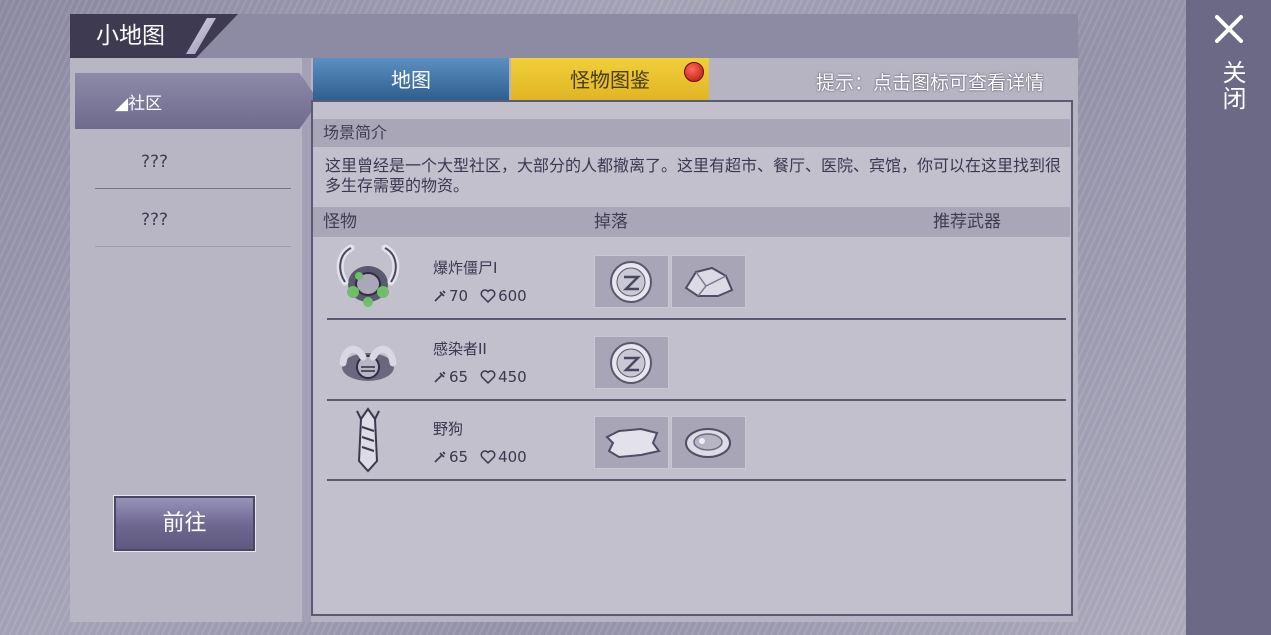 The image size is (1271, 635). I want to click on monster-name: 感染者II, so click(460, 349).